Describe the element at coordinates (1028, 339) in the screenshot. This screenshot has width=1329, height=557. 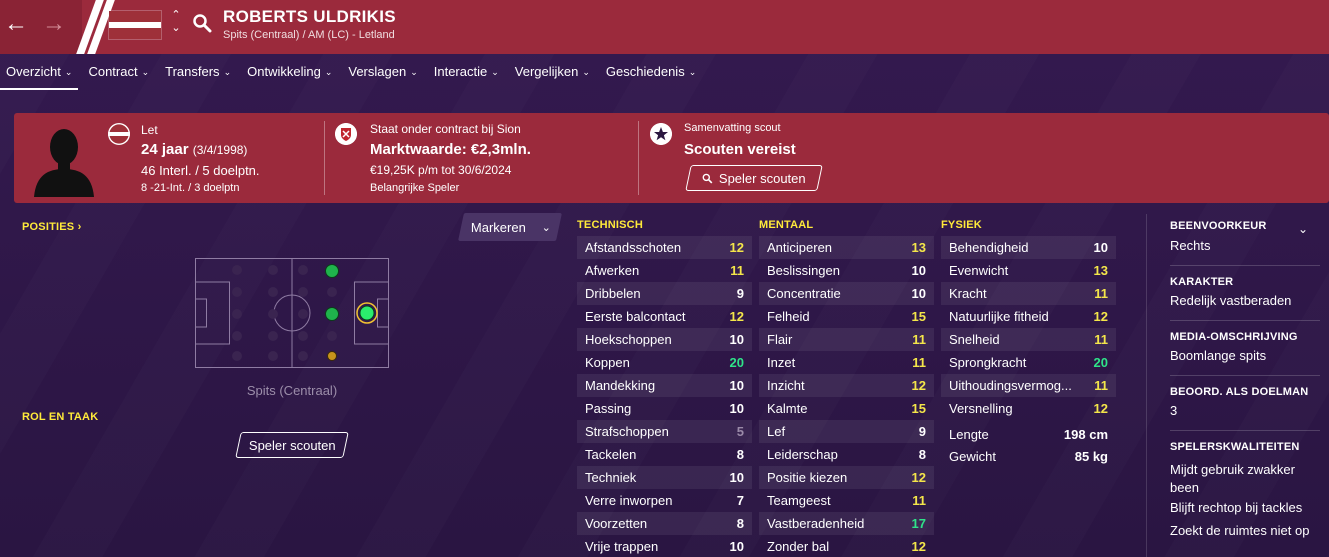
I see `attribute-row: Snelheid 11` at that location.